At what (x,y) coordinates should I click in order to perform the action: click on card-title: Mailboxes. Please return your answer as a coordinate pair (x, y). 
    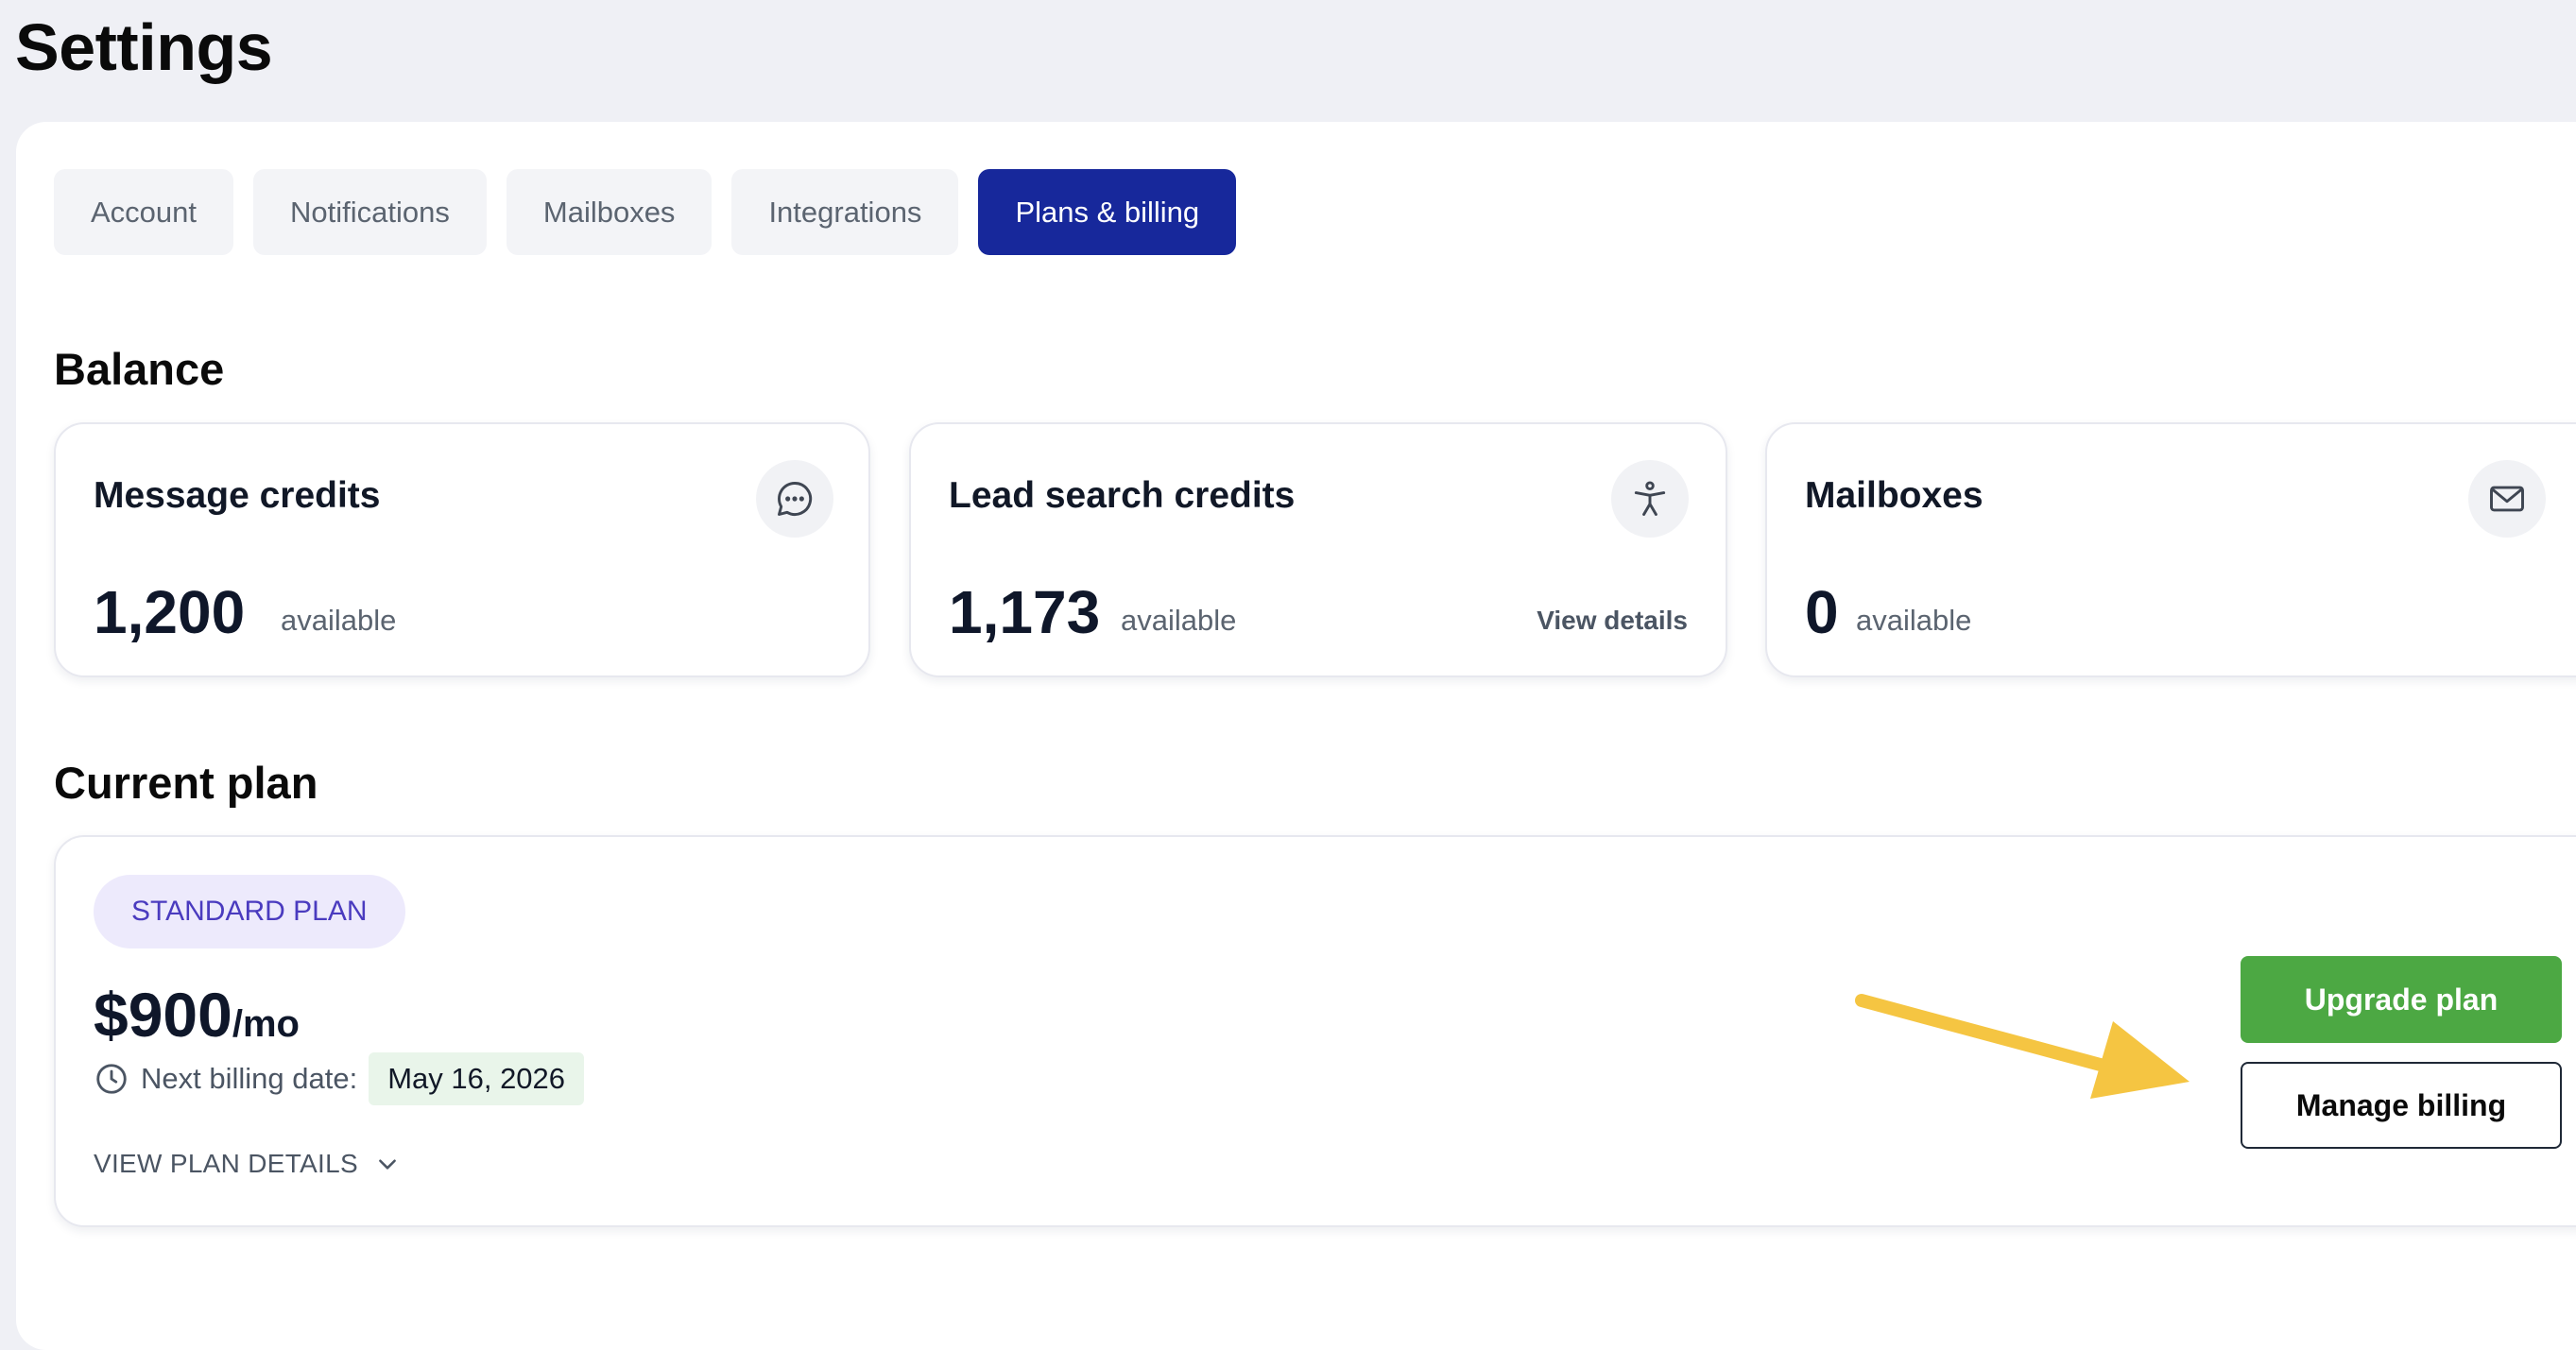
    Looking at the image, I should click on (1894, 495).